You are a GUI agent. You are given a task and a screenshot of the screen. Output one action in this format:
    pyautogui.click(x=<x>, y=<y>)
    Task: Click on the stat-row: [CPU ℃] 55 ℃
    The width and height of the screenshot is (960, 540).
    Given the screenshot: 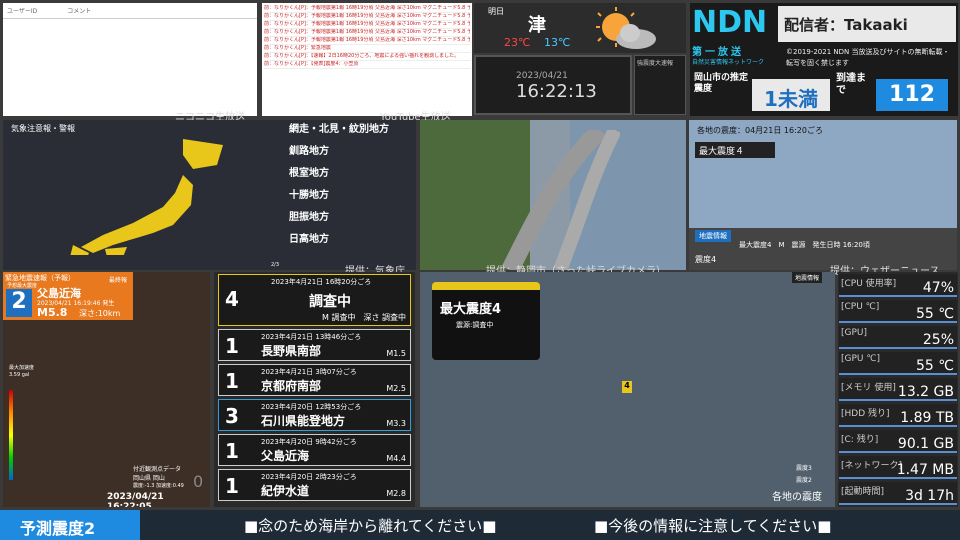 What is the action you would take?
    pyautogui.click(x=898, y=311)
    